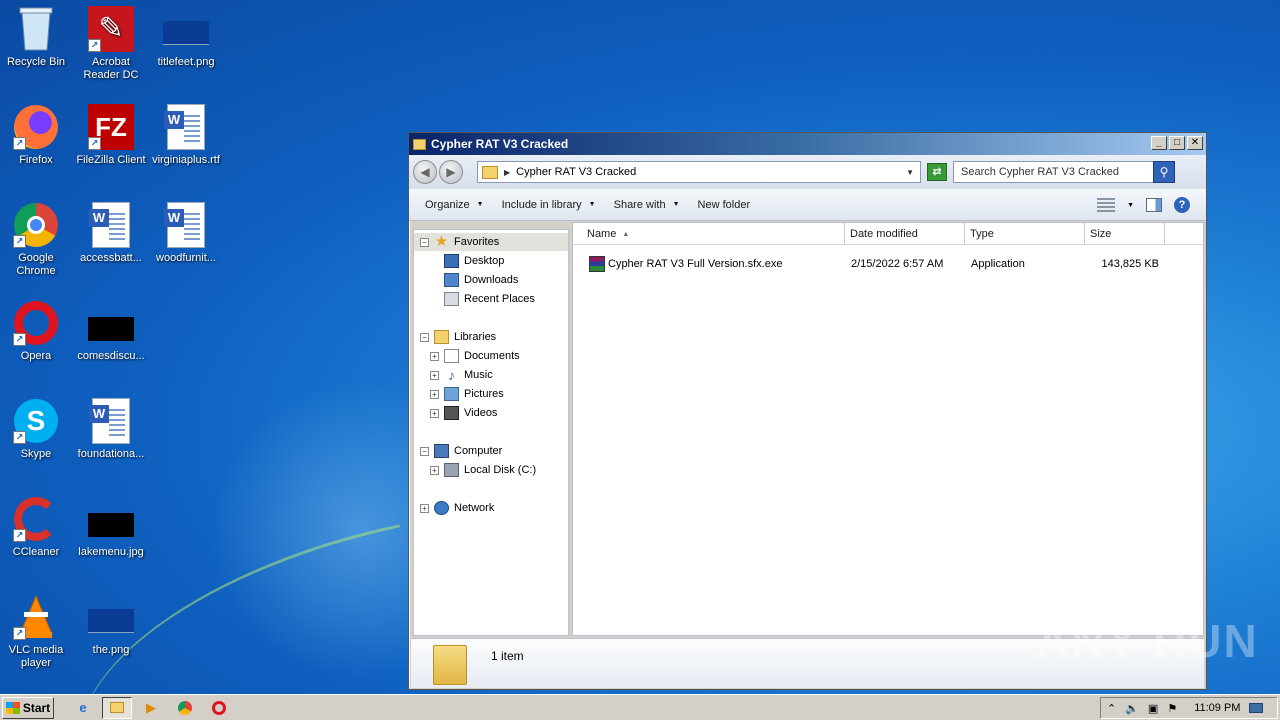 This screenshot has width=1280, height=720. I want to click on tree-label: Documents, so click(492, 356).